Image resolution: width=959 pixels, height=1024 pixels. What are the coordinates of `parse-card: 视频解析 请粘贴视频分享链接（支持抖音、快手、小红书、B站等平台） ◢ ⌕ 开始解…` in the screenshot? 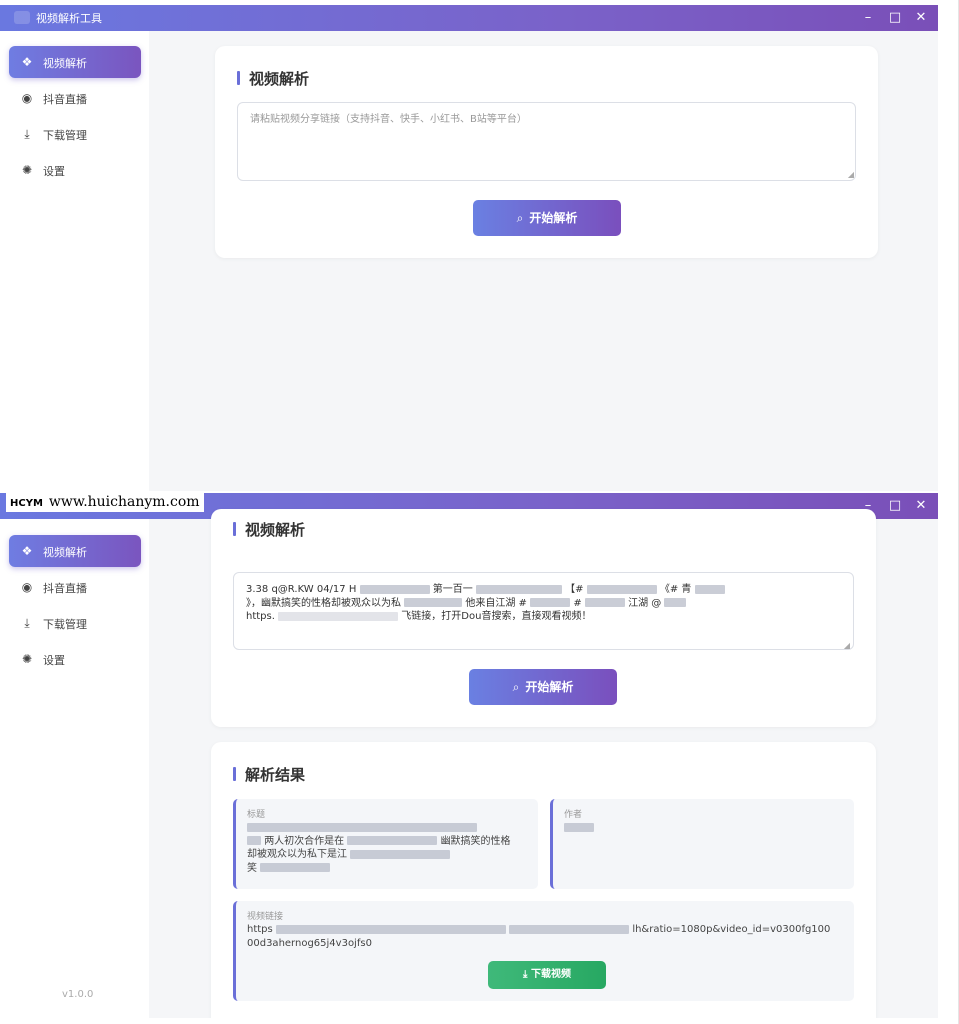 It's located at (546, 152).